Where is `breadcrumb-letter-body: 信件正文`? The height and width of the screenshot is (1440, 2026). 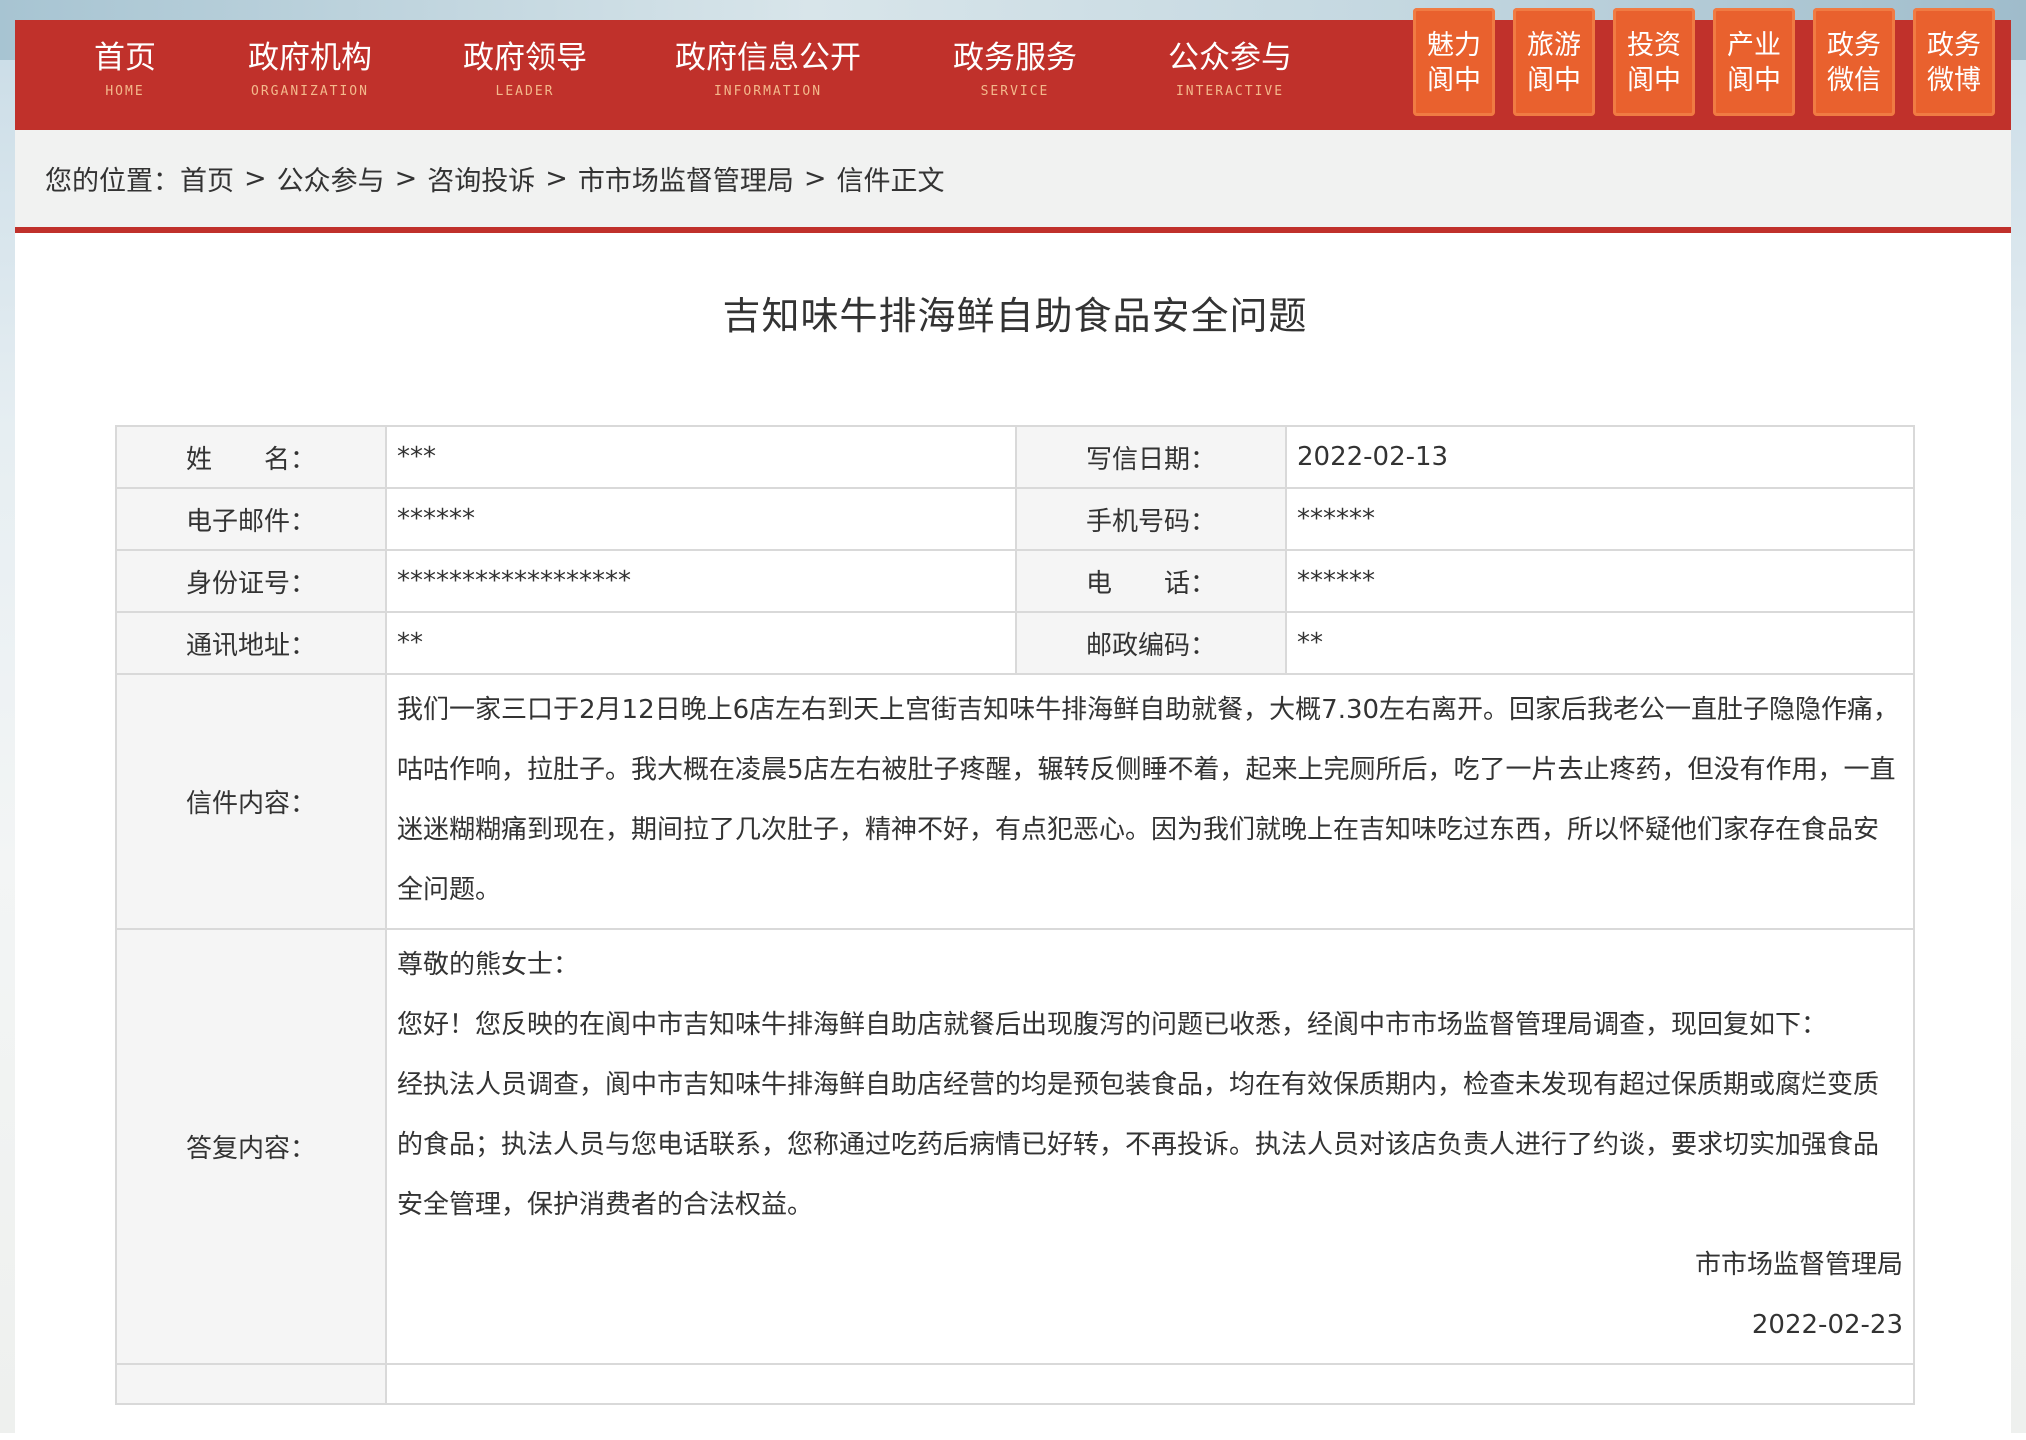 breadcrumb-letter-body: 信件正文 is located at coordinates (891, 178).